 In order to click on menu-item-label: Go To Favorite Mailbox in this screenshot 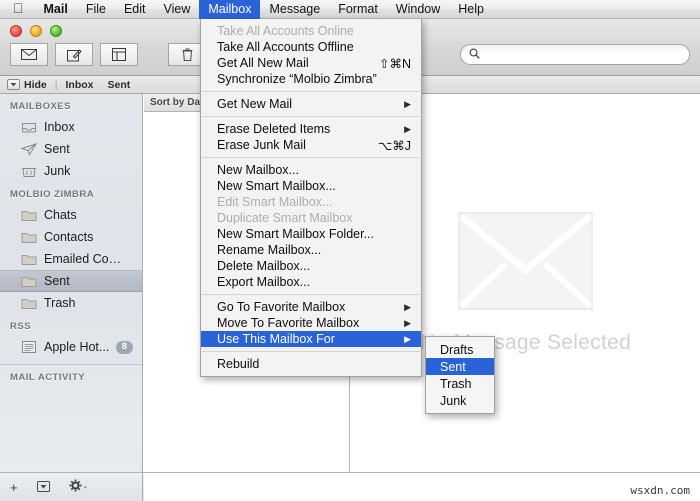, I will do `click(281, 307)`.